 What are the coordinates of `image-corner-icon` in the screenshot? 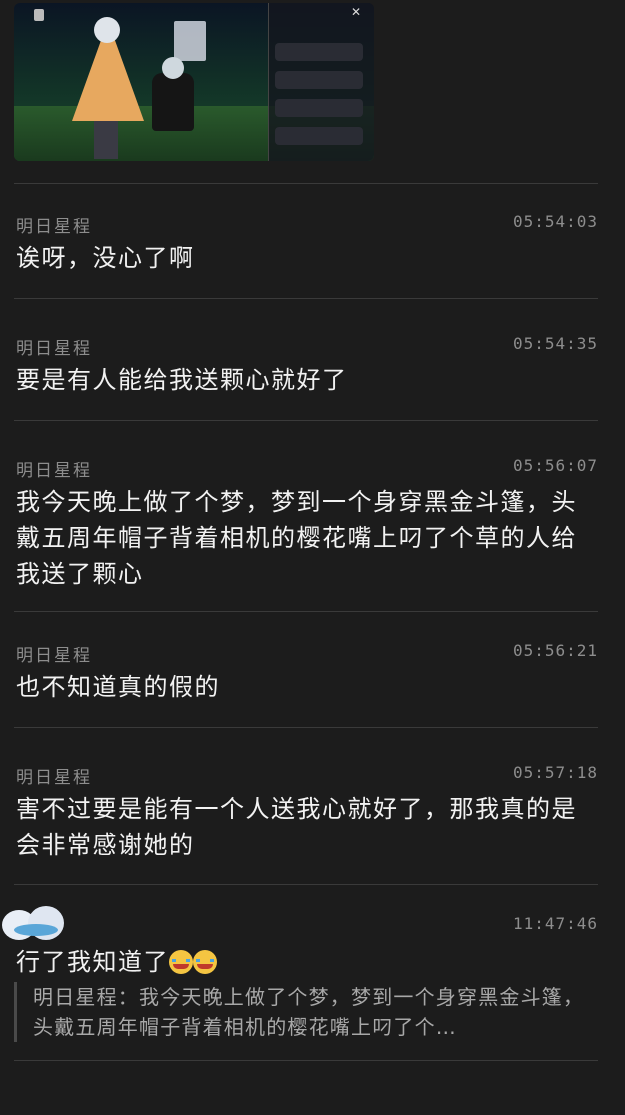 It's located at (39, 15).